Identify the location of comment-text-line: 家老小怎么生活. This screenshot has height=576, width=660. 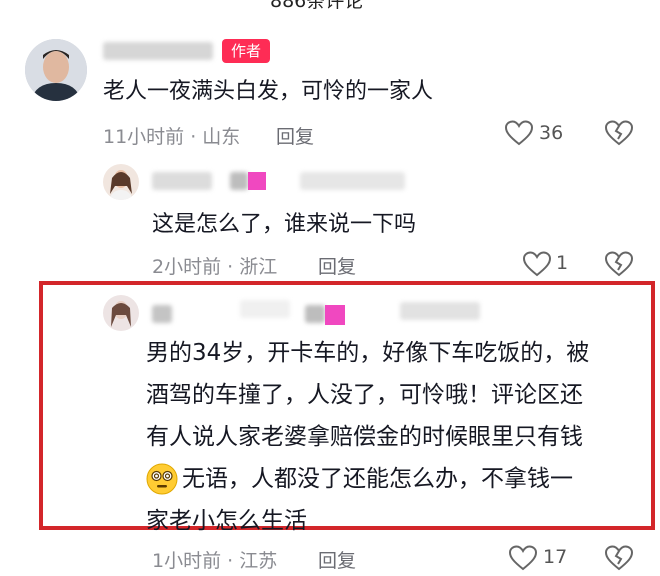
(226, 521).